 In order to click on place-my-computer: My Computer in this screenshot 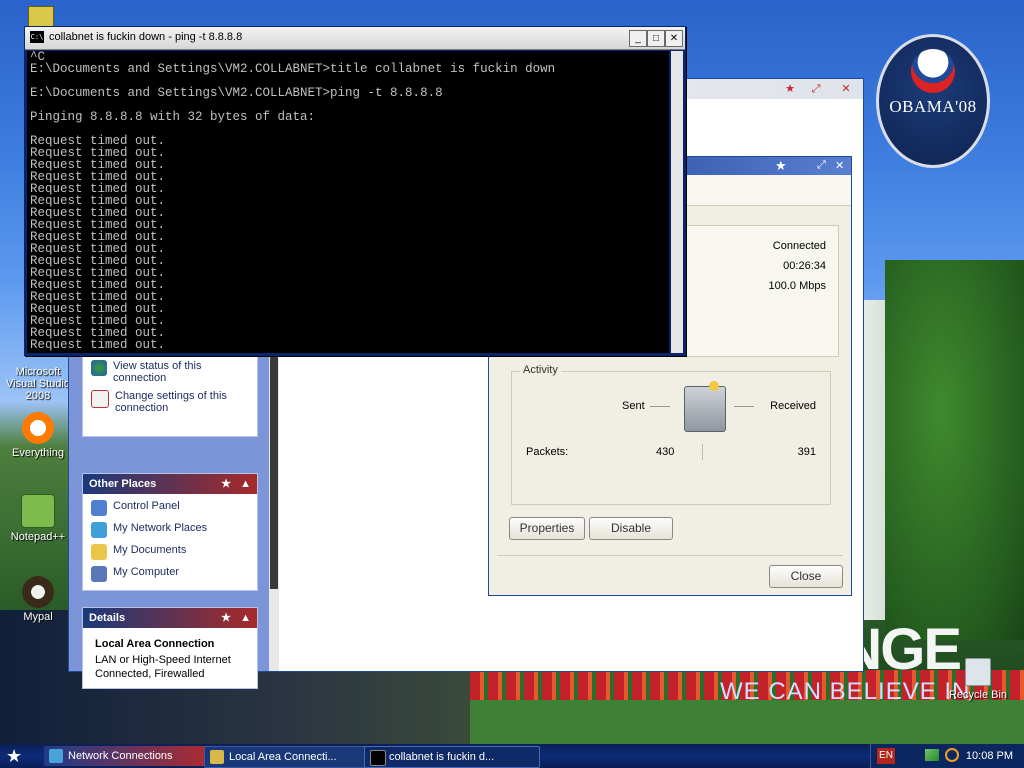, I will do `click(170, 574)`.